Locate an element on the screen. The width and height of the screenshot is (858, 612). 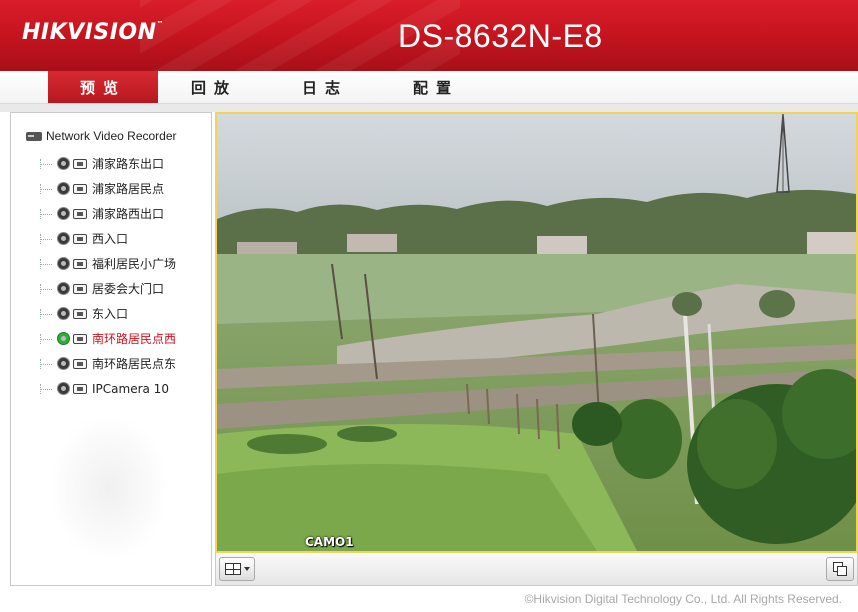
camera-item: 福利居民小广场 is located at coordinates (106, 263).